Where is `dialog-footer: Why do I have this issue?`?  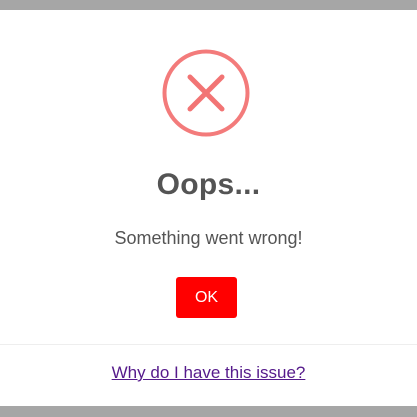
dialog-footer: Why do I have this issue? is located at coordinates (208, 373).